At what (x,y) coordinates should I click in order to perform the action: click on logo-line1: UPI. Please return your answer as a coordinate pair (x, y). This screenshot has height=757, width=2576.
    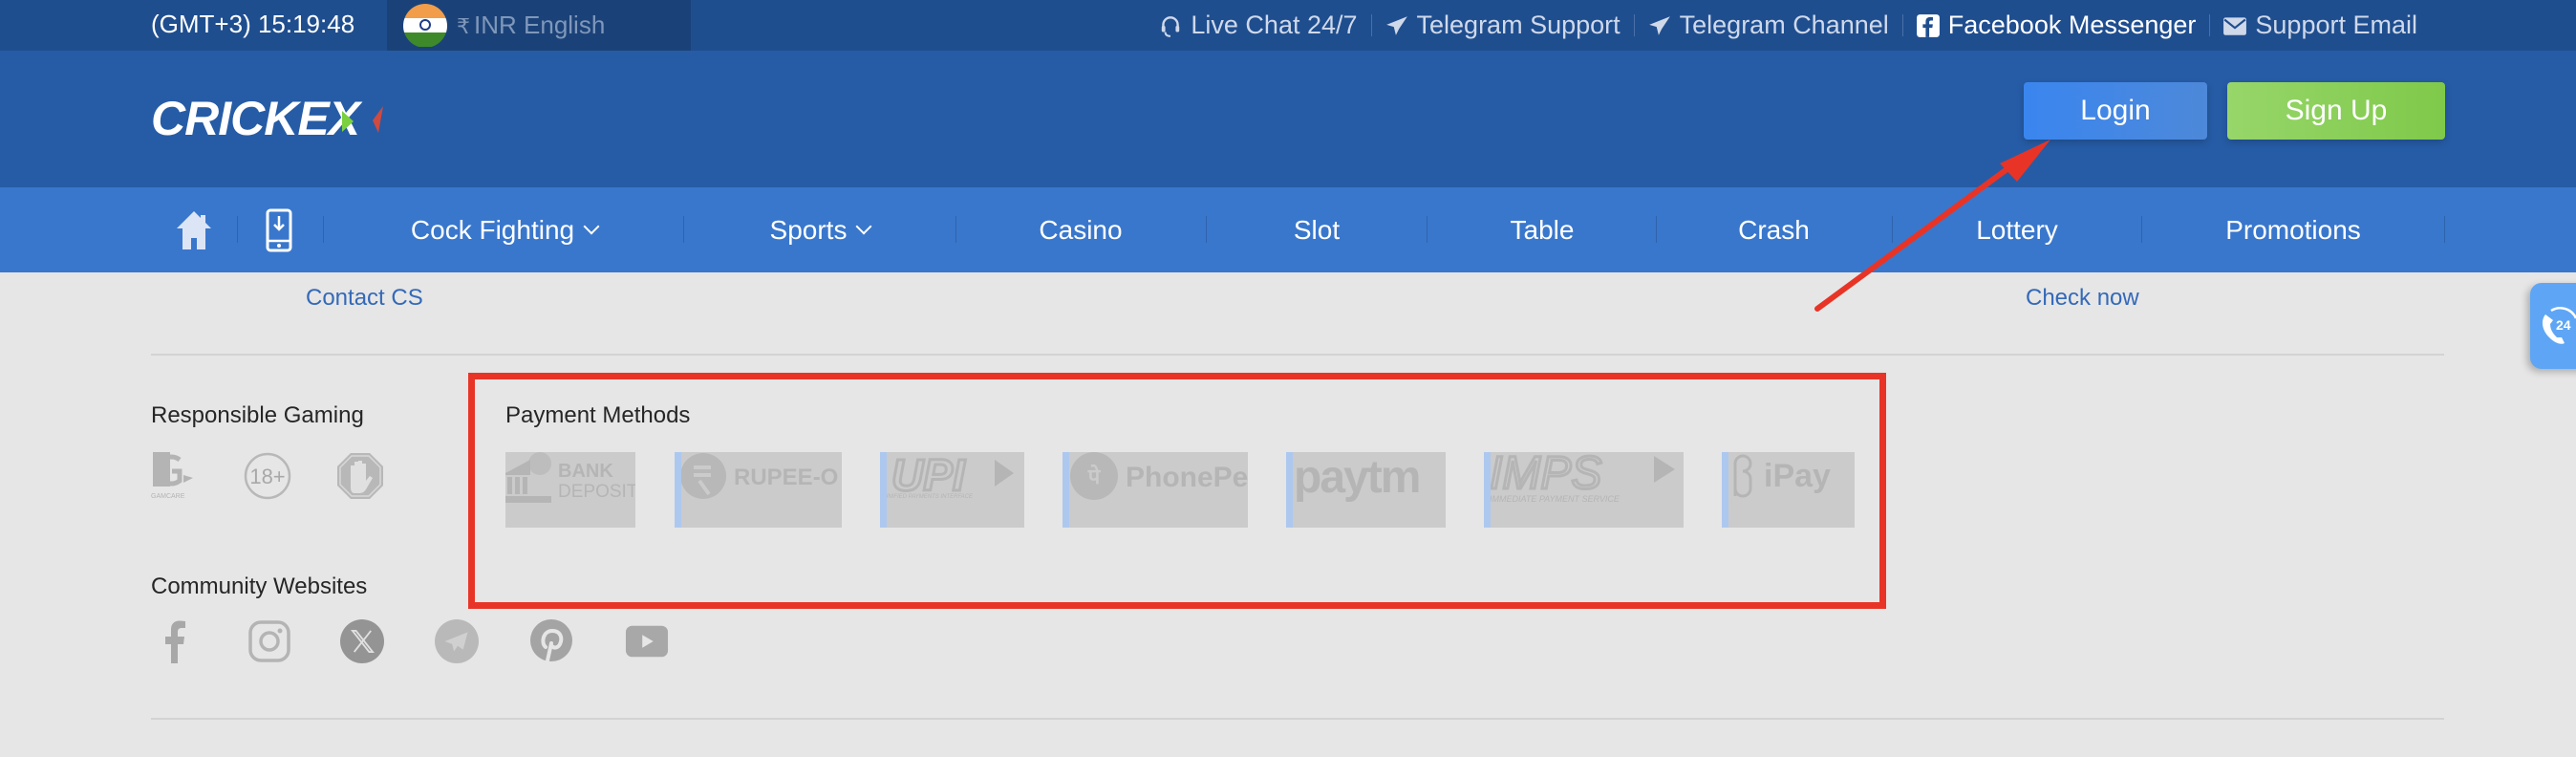
    Looking at the image, I should click on (928, 476).